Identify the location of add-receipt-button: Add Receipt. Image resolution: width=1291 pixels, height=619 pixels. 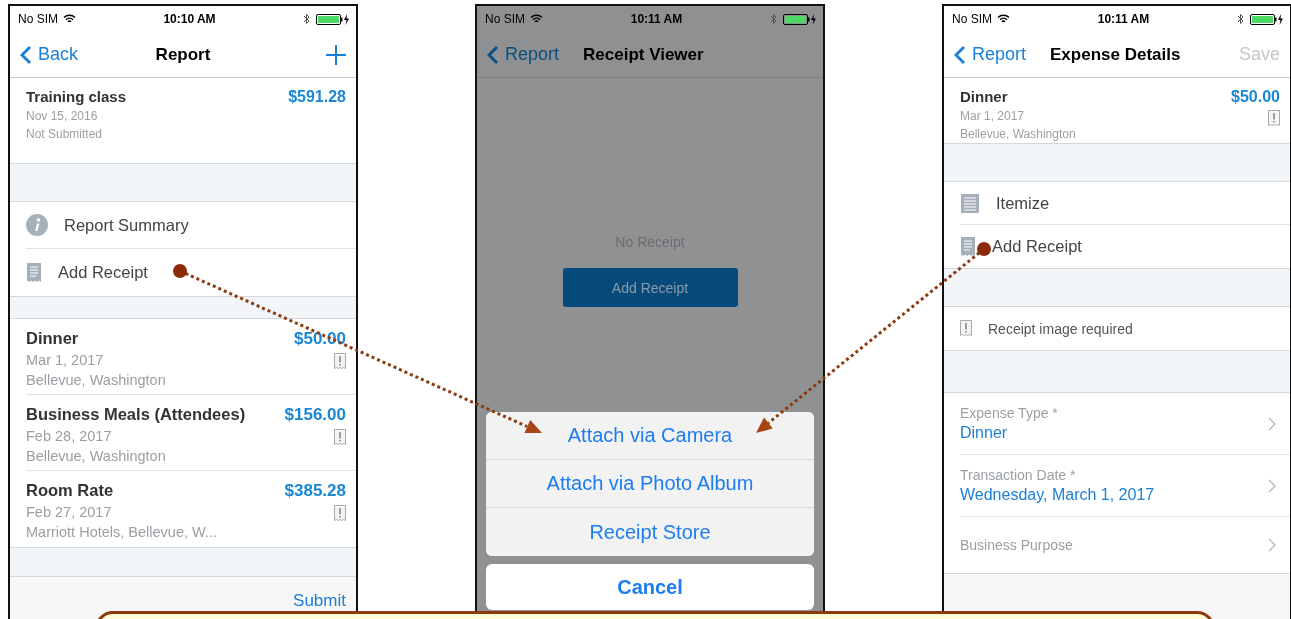
(650, 287).